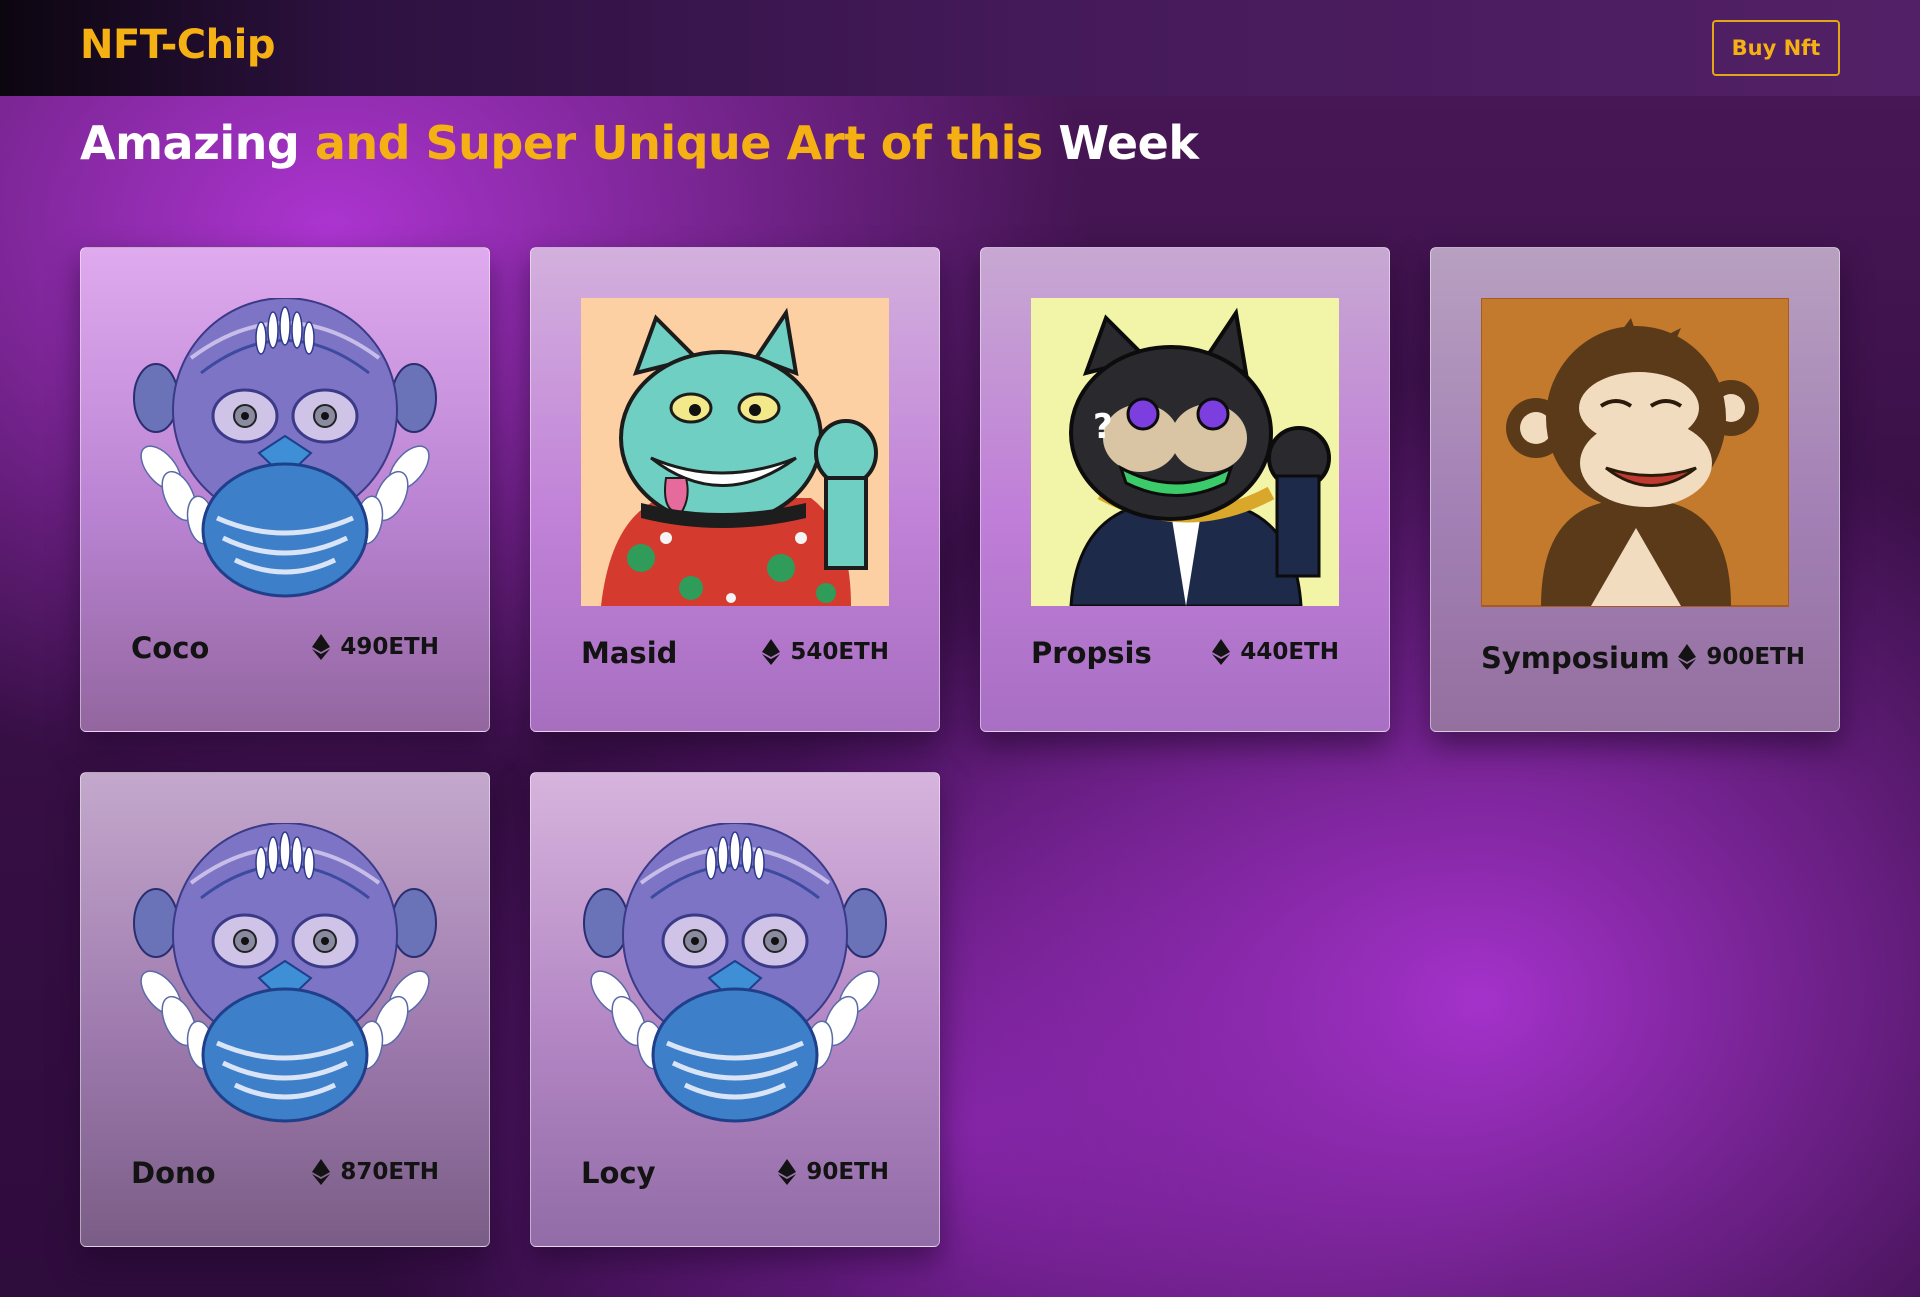 The height and width of the screenshot is (1297, 1920). I want to click on nft-price: 490ETH, so click(375, 647).